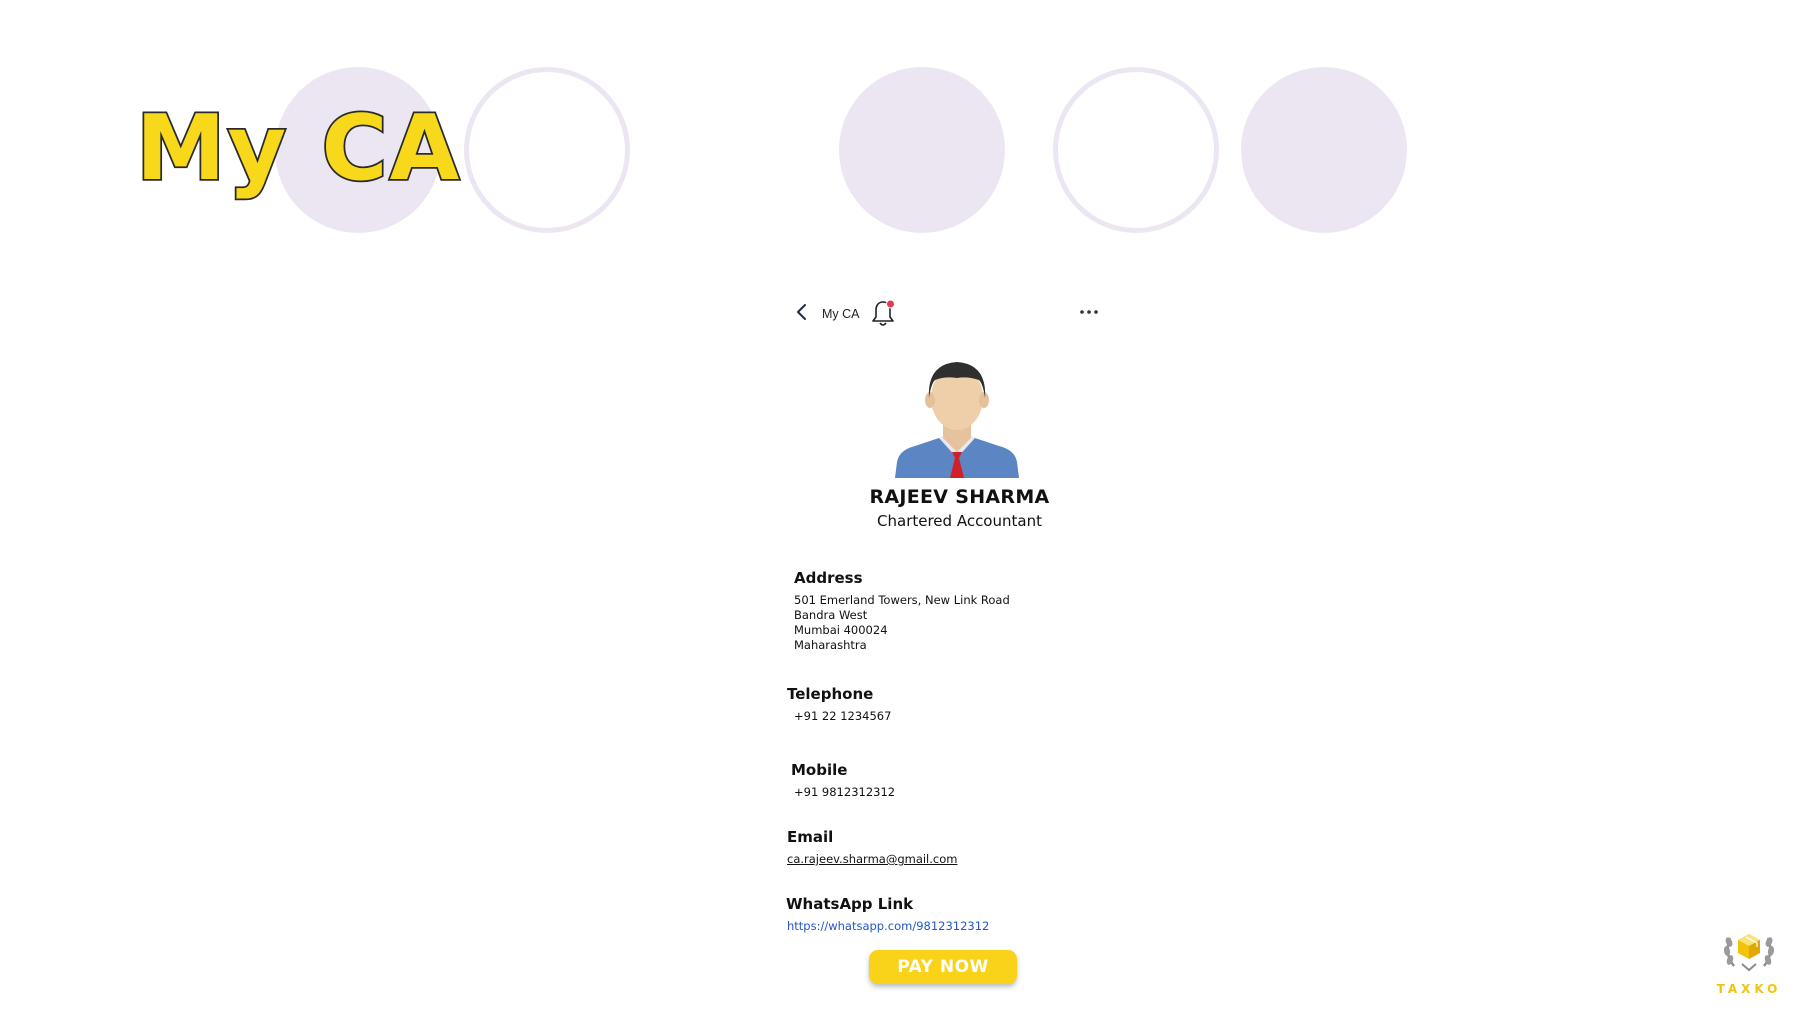 This screenshot has width=1798, height=1011. Describe the element at coordinates (802, 312) in the screenshot. I see `chevron-left-icon` at that location.